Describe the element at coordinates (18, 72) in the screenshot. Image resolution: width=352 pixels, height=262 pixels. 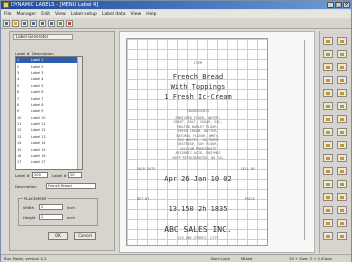
I see `list-item-id: 3` at that location.